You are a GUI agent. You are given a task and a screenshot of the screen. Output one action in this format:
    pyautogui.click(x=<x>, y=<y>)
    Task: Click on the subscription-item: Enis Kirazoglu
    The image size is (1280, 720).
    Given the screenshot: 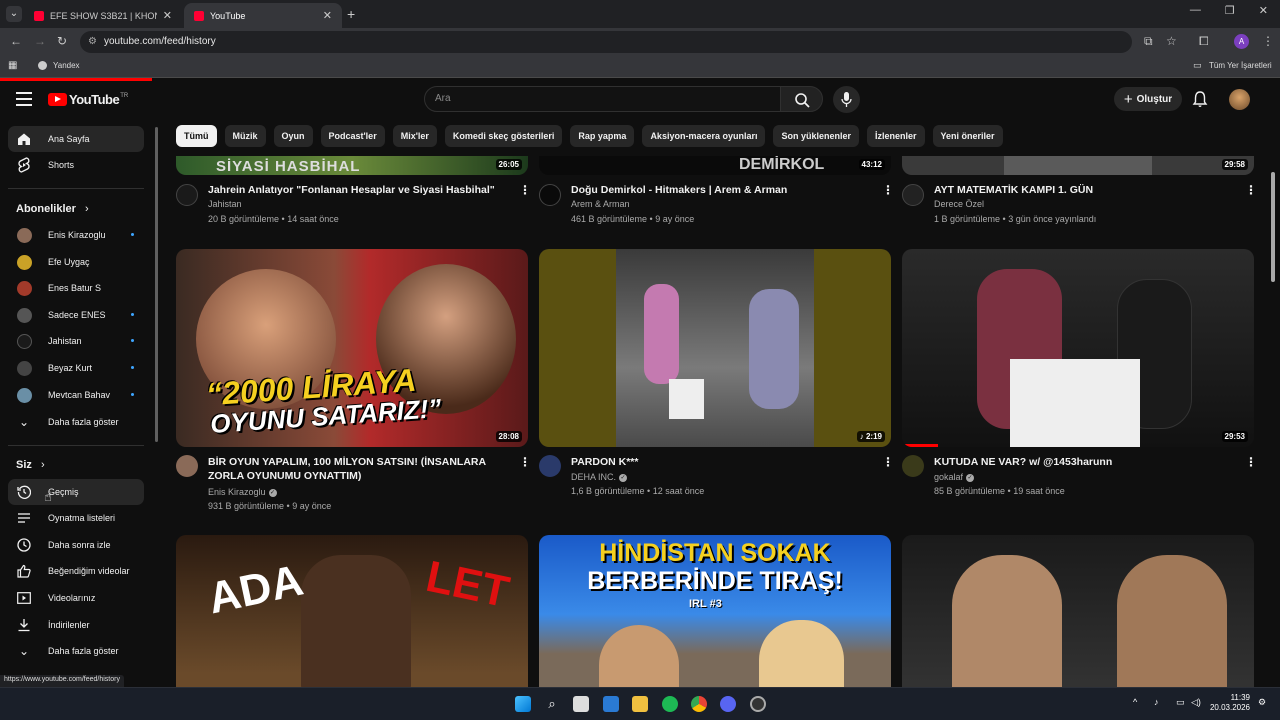 What is the action you would take?
    pyautogui.click(x=76, y=235)
    